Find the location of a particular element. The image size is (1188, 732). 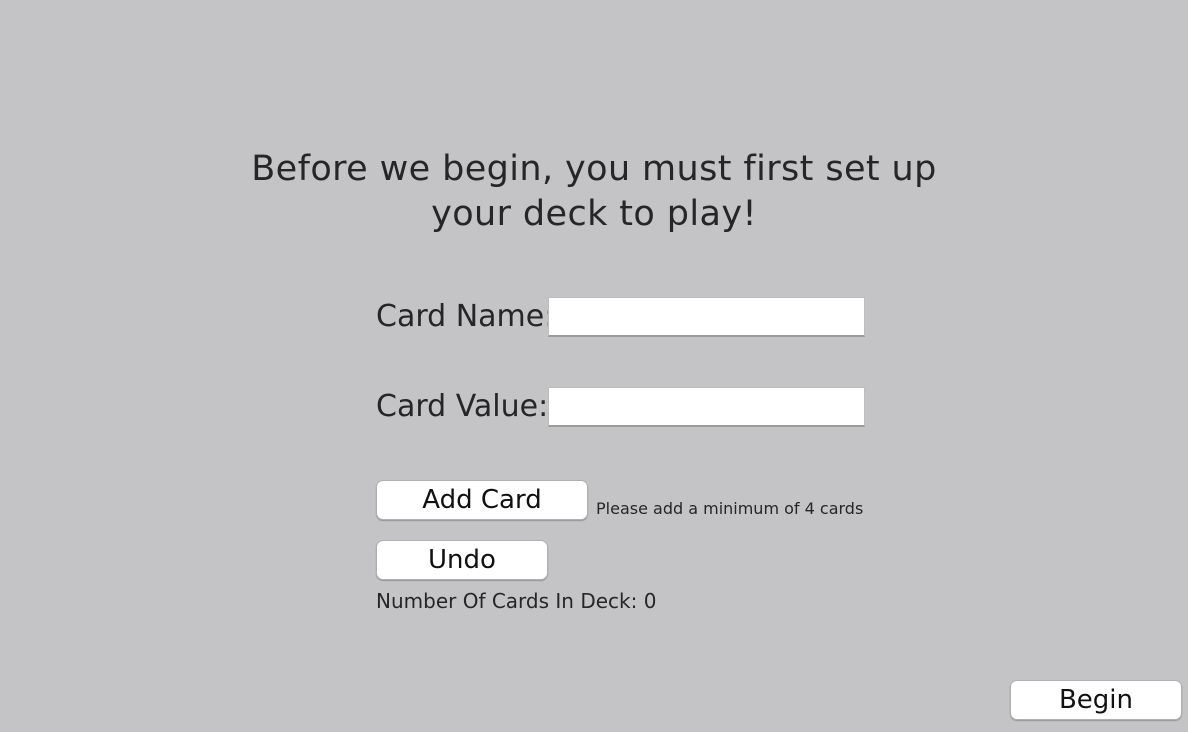

minimum-cards-hint: Please add a minimum of 4 cards is located at coordinates (730, 508).